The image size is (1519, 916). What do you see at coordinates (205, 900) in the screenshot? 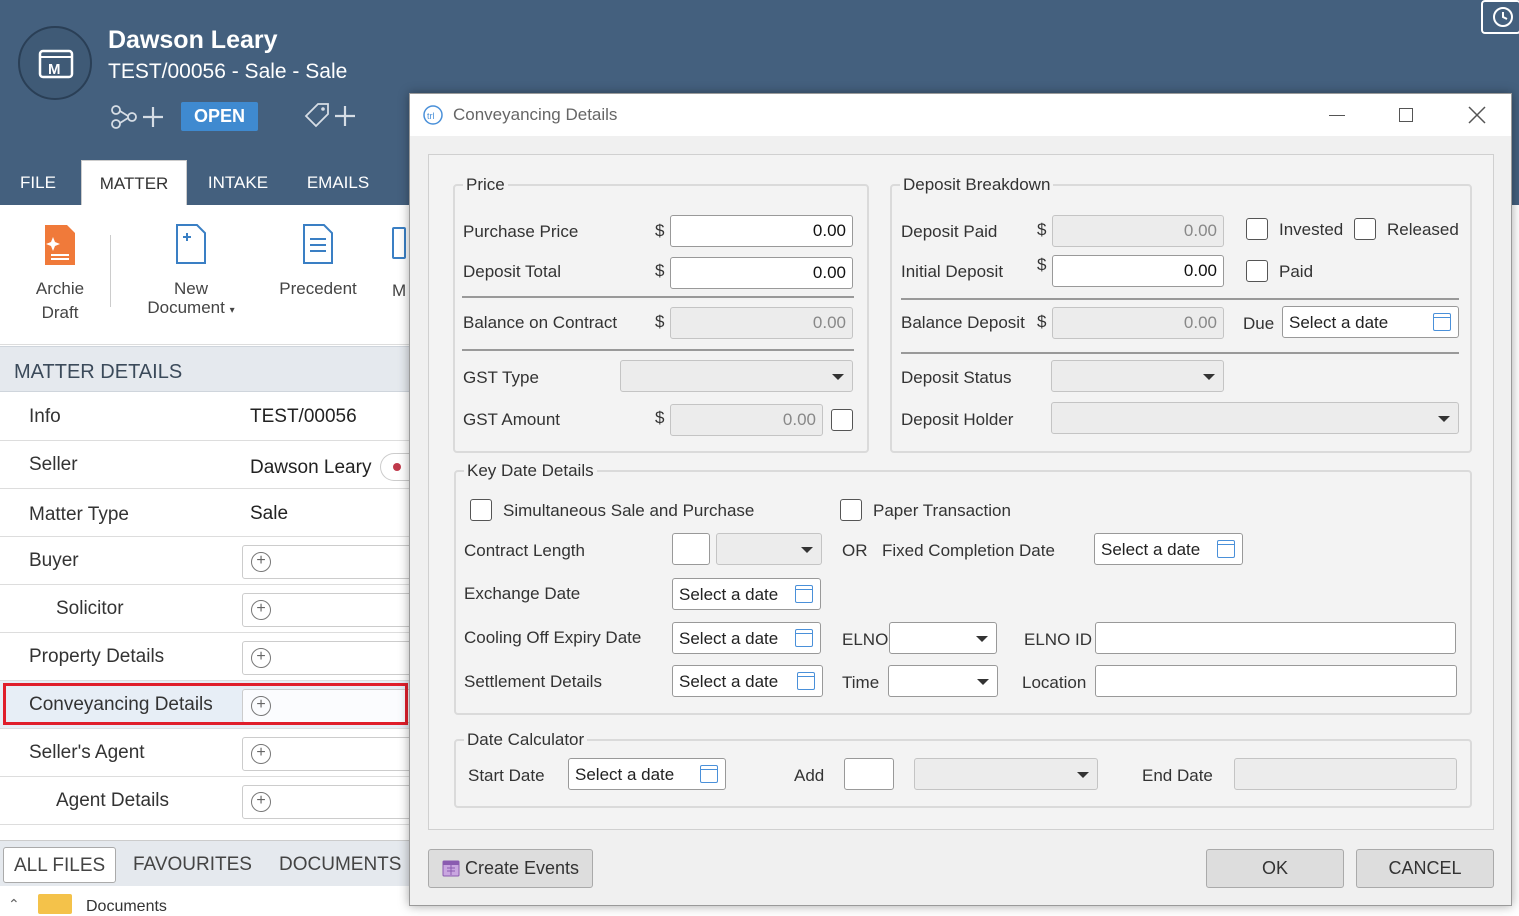
I see `documents-folder-row: ⌃ Documents` at bounding box center [205, 900].